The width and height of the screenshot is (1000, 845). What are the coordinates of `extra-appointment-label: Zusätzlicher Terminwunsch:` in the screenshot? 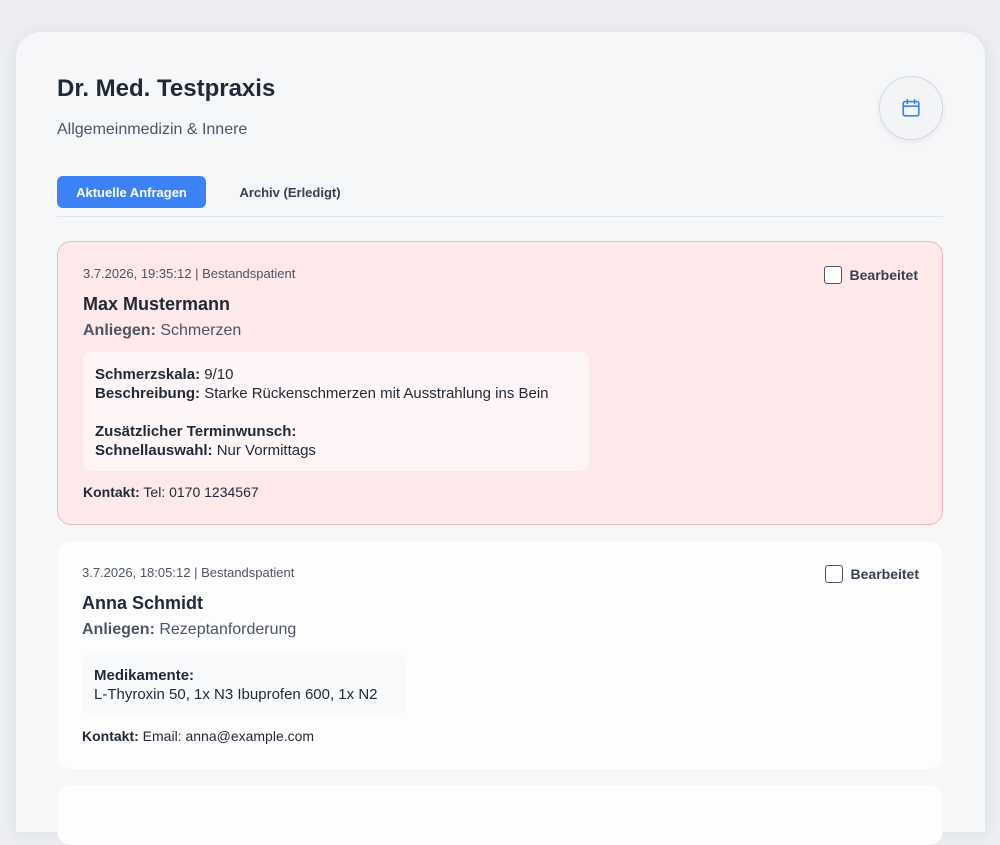 It's located at (196, 431).